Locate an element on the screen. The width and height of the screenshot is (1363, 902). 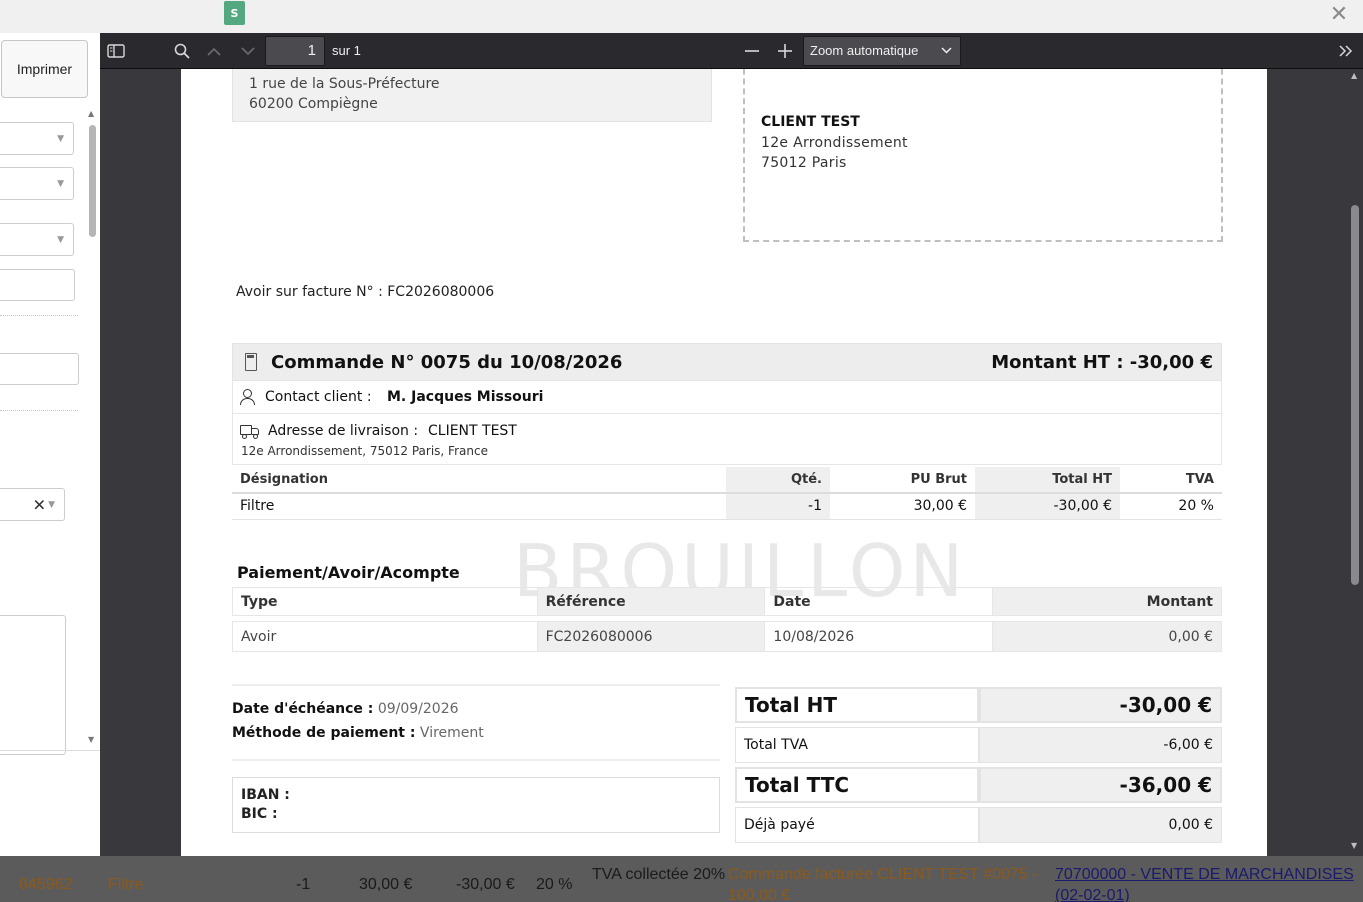
table-row: Filtre -1 30,00 € -30,00 € 20 % is located at coordinates (727, 506).